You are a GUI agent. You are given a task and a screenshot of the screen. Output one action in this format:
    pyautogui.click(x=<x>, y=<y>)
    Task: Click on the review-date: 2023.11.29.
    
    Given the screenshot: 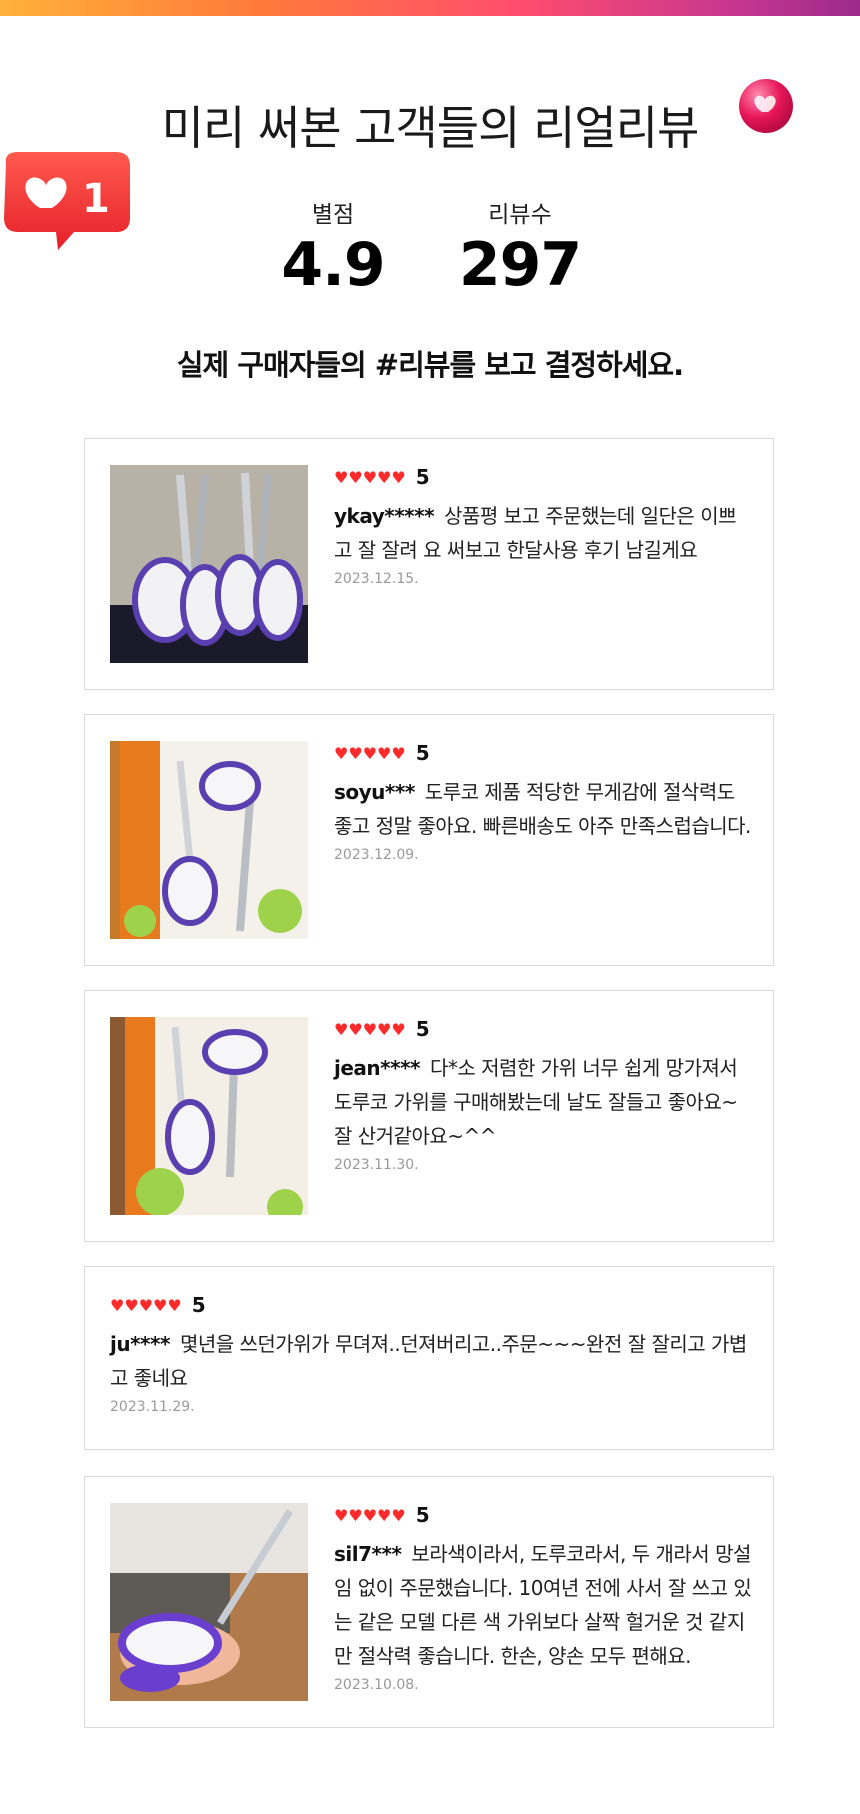 What is the action you would take?
    pyautogui.click(x=152, y=1407)
    